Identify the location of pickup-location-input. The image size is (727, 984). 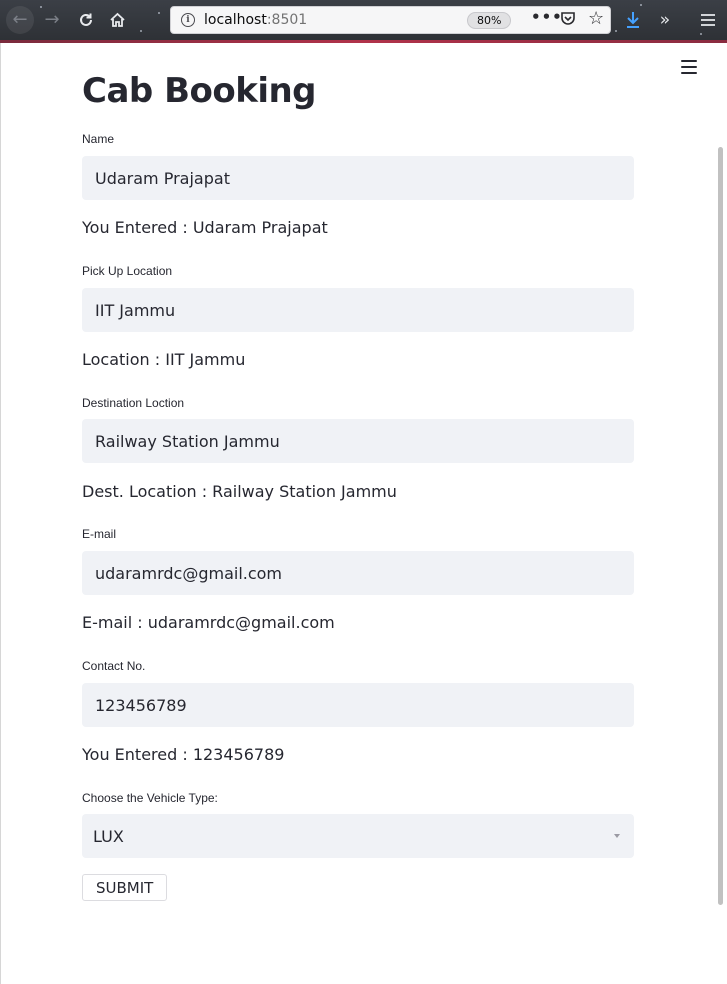
(358, 310).